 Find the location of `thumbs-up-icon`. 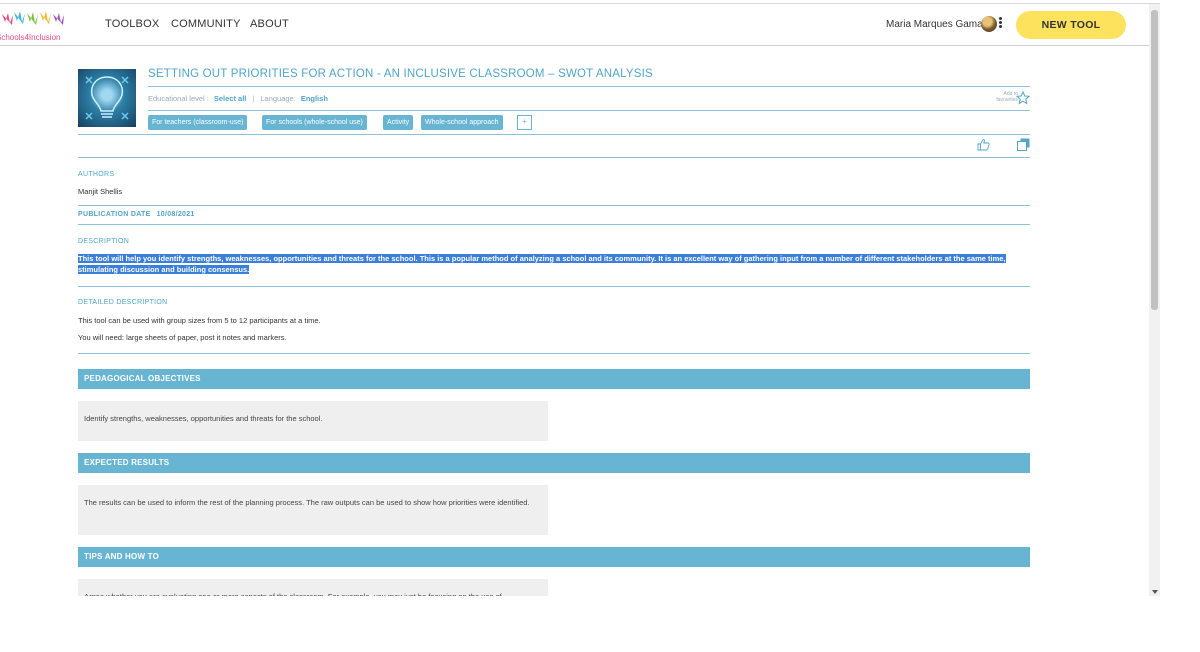

thumbs-up-icon is located at coordinates (983, 144).